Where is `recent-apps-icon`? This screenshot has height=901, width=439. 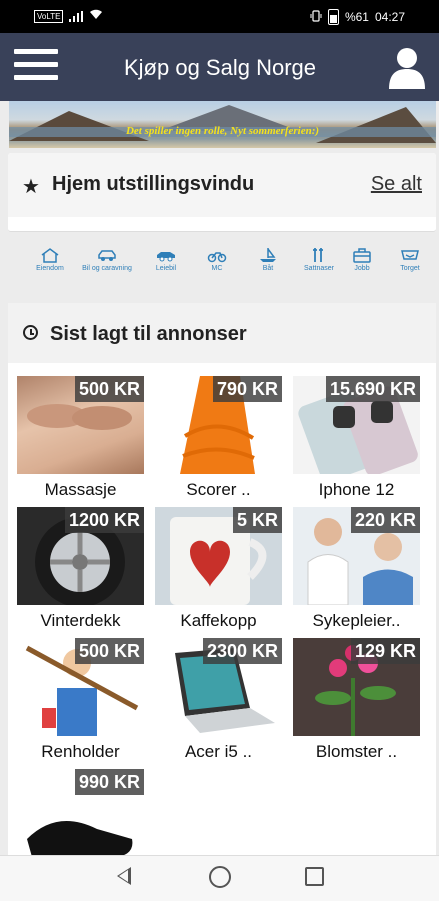 recent-apps-icon is located at coordinates (314, 876).